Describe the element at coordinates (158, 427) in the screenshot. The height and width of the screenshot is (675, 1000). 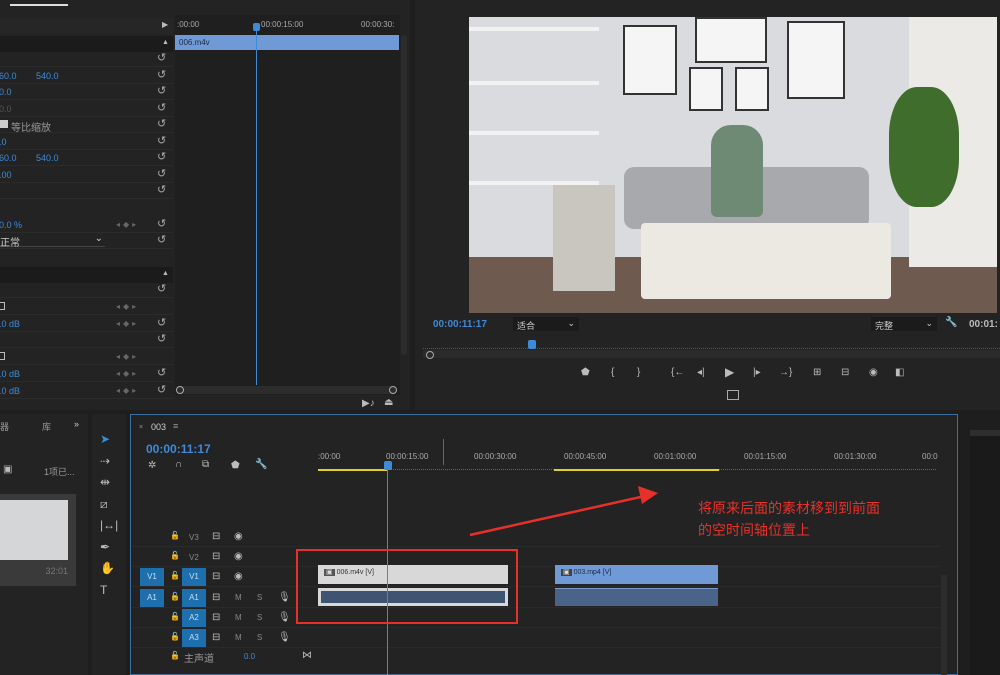
I see `sequence-tab: 003` at that location.